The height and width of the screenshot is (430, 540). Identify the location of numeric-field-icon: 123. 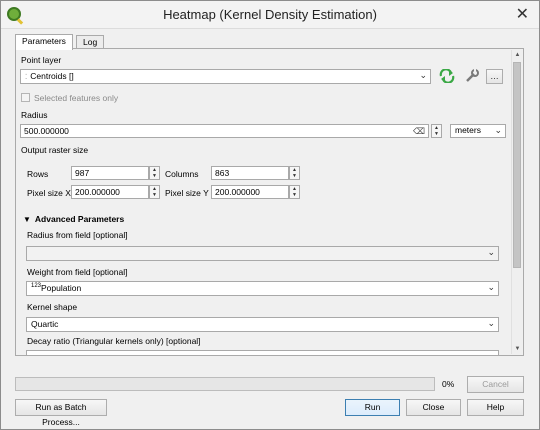
(36, 286).